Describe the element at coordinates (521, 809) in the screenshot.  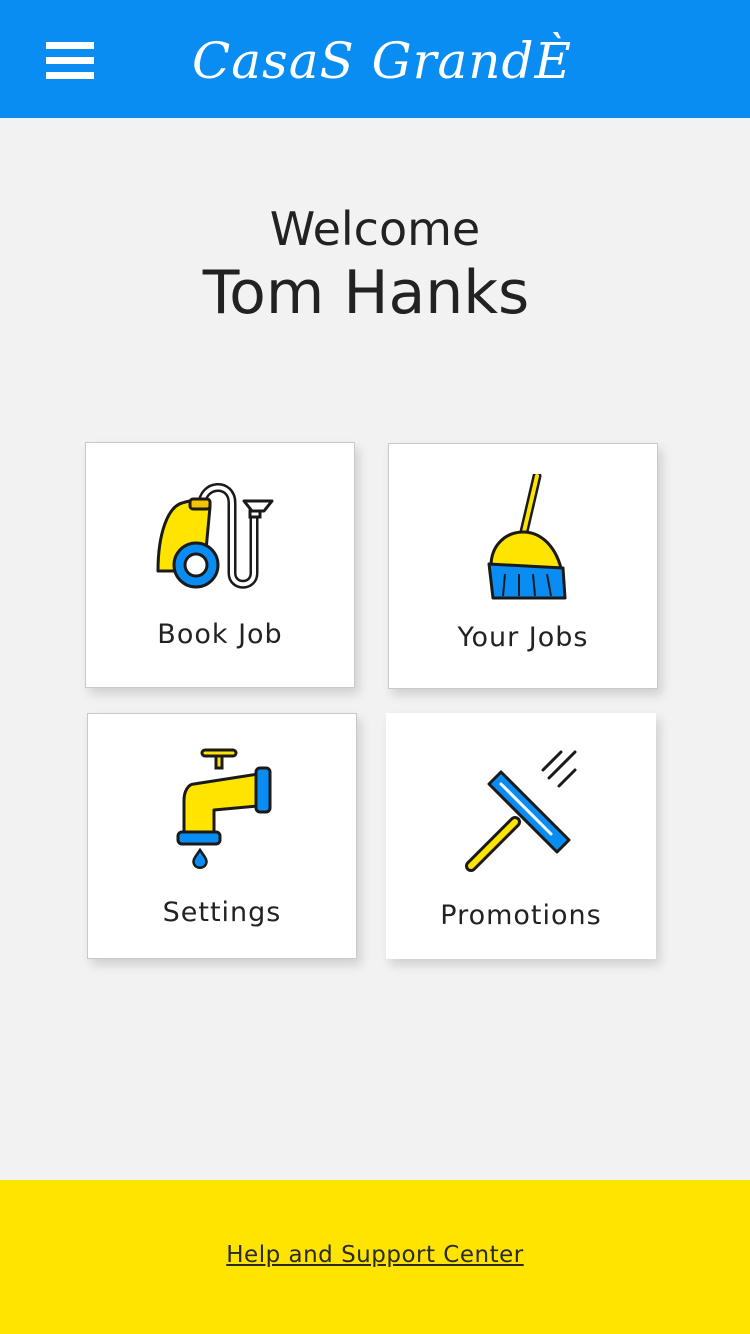
I see `squeegee-icon` at that location.